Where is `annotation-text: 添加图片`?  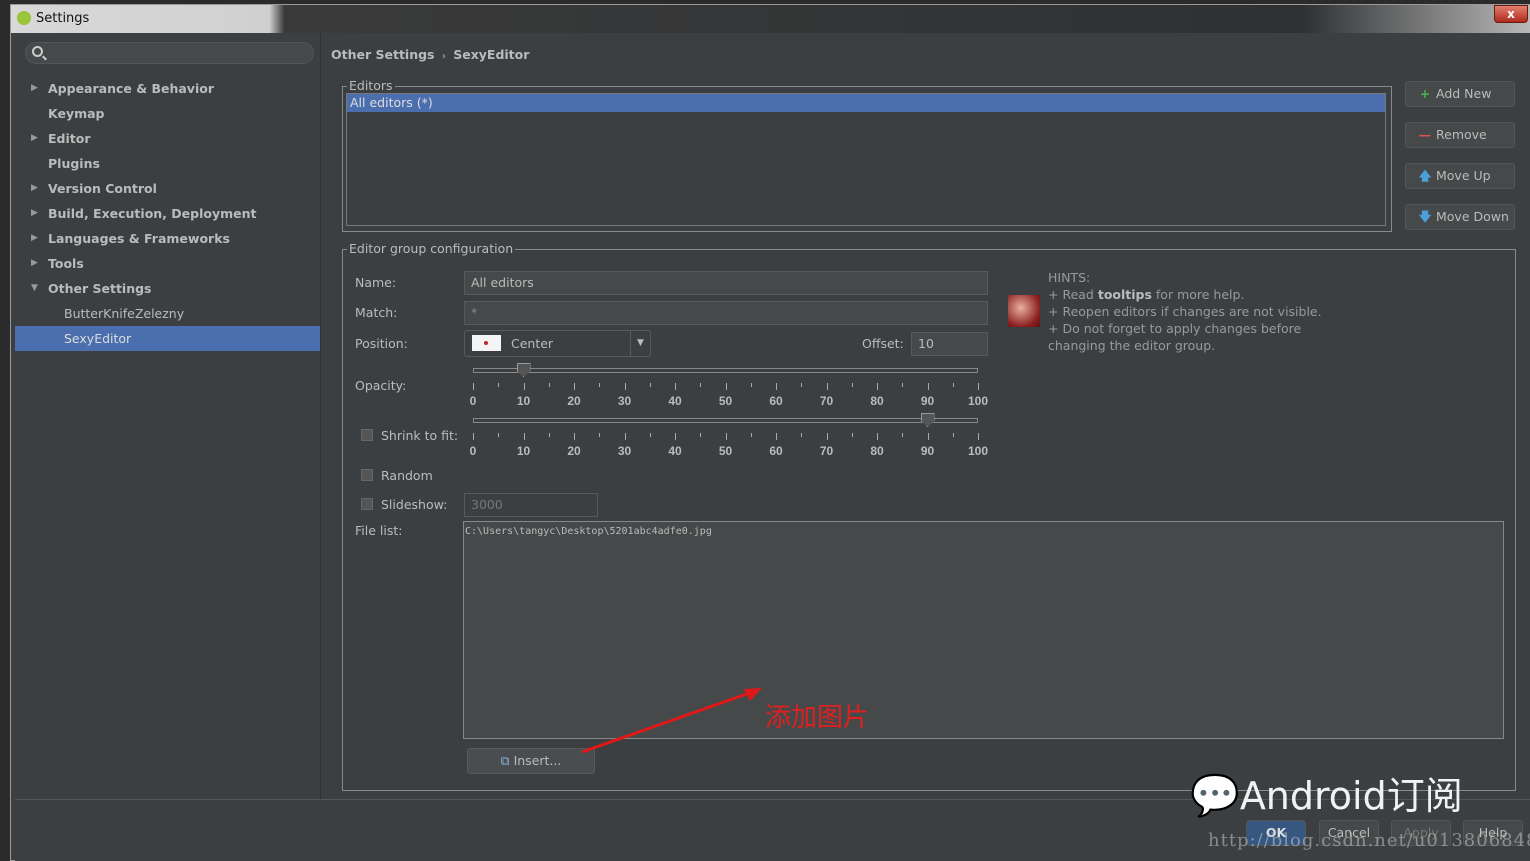
annotation-text: 添加图片 is located at coordinates (817, 718).